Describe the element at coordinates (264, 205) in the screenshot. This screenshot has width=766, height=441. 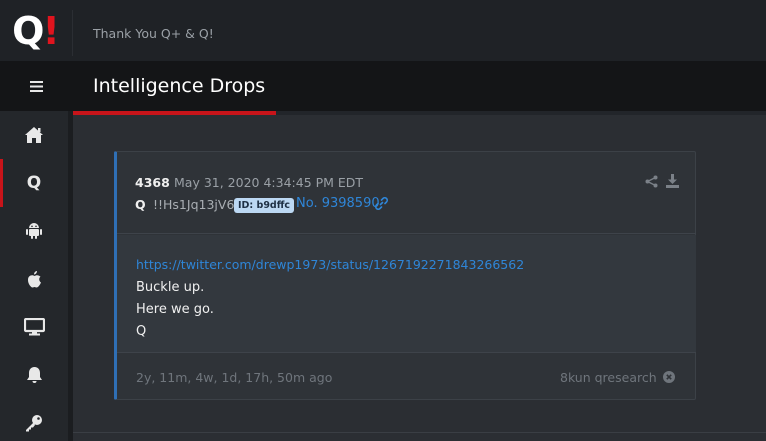
I see `id-badge: ID: b9dffc` at that location.